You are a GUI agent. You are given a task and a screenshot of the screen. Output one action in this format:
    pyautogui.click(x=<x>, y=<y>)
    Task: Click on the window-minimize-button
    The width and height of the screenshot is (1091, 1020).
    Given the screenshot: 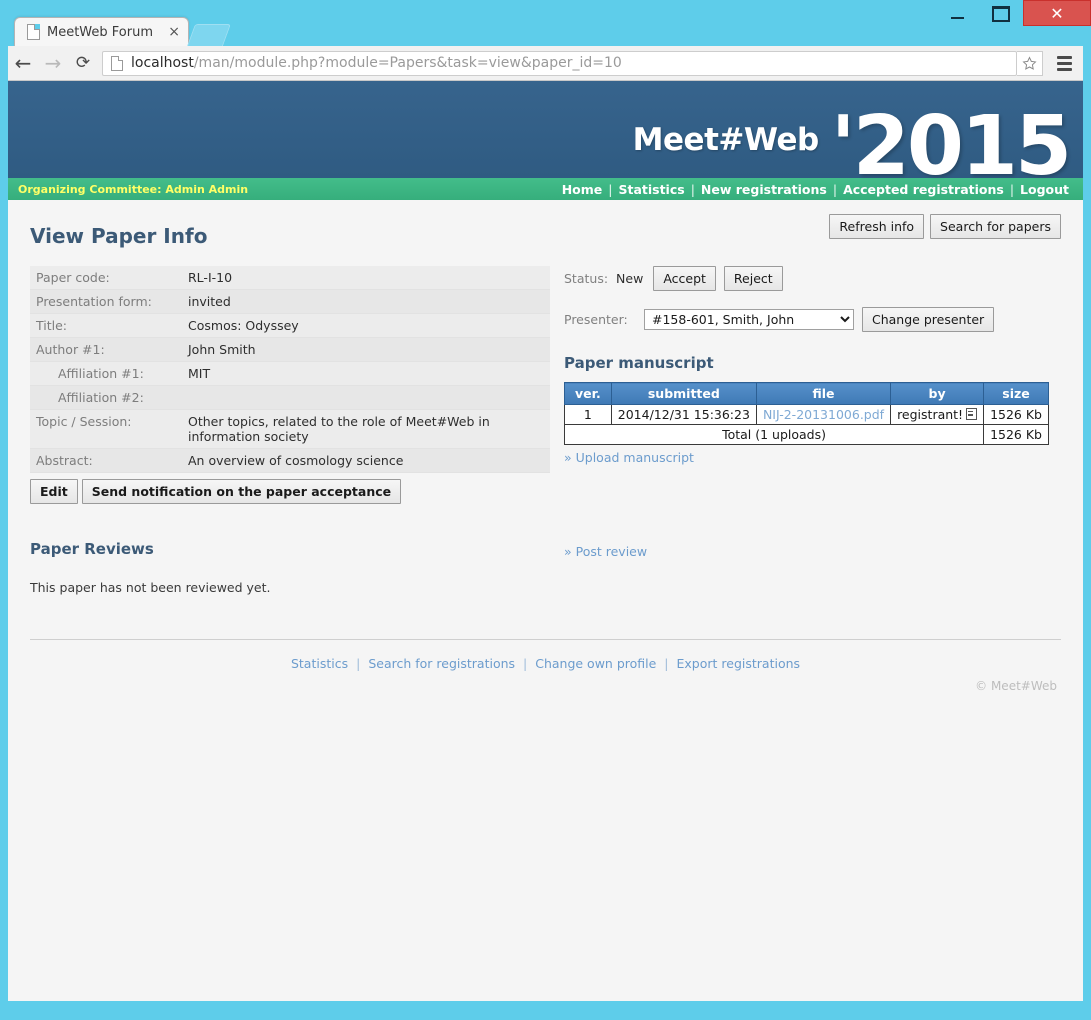 What is the action you would take?
    pyautogui.click(x=957, y=13)
    